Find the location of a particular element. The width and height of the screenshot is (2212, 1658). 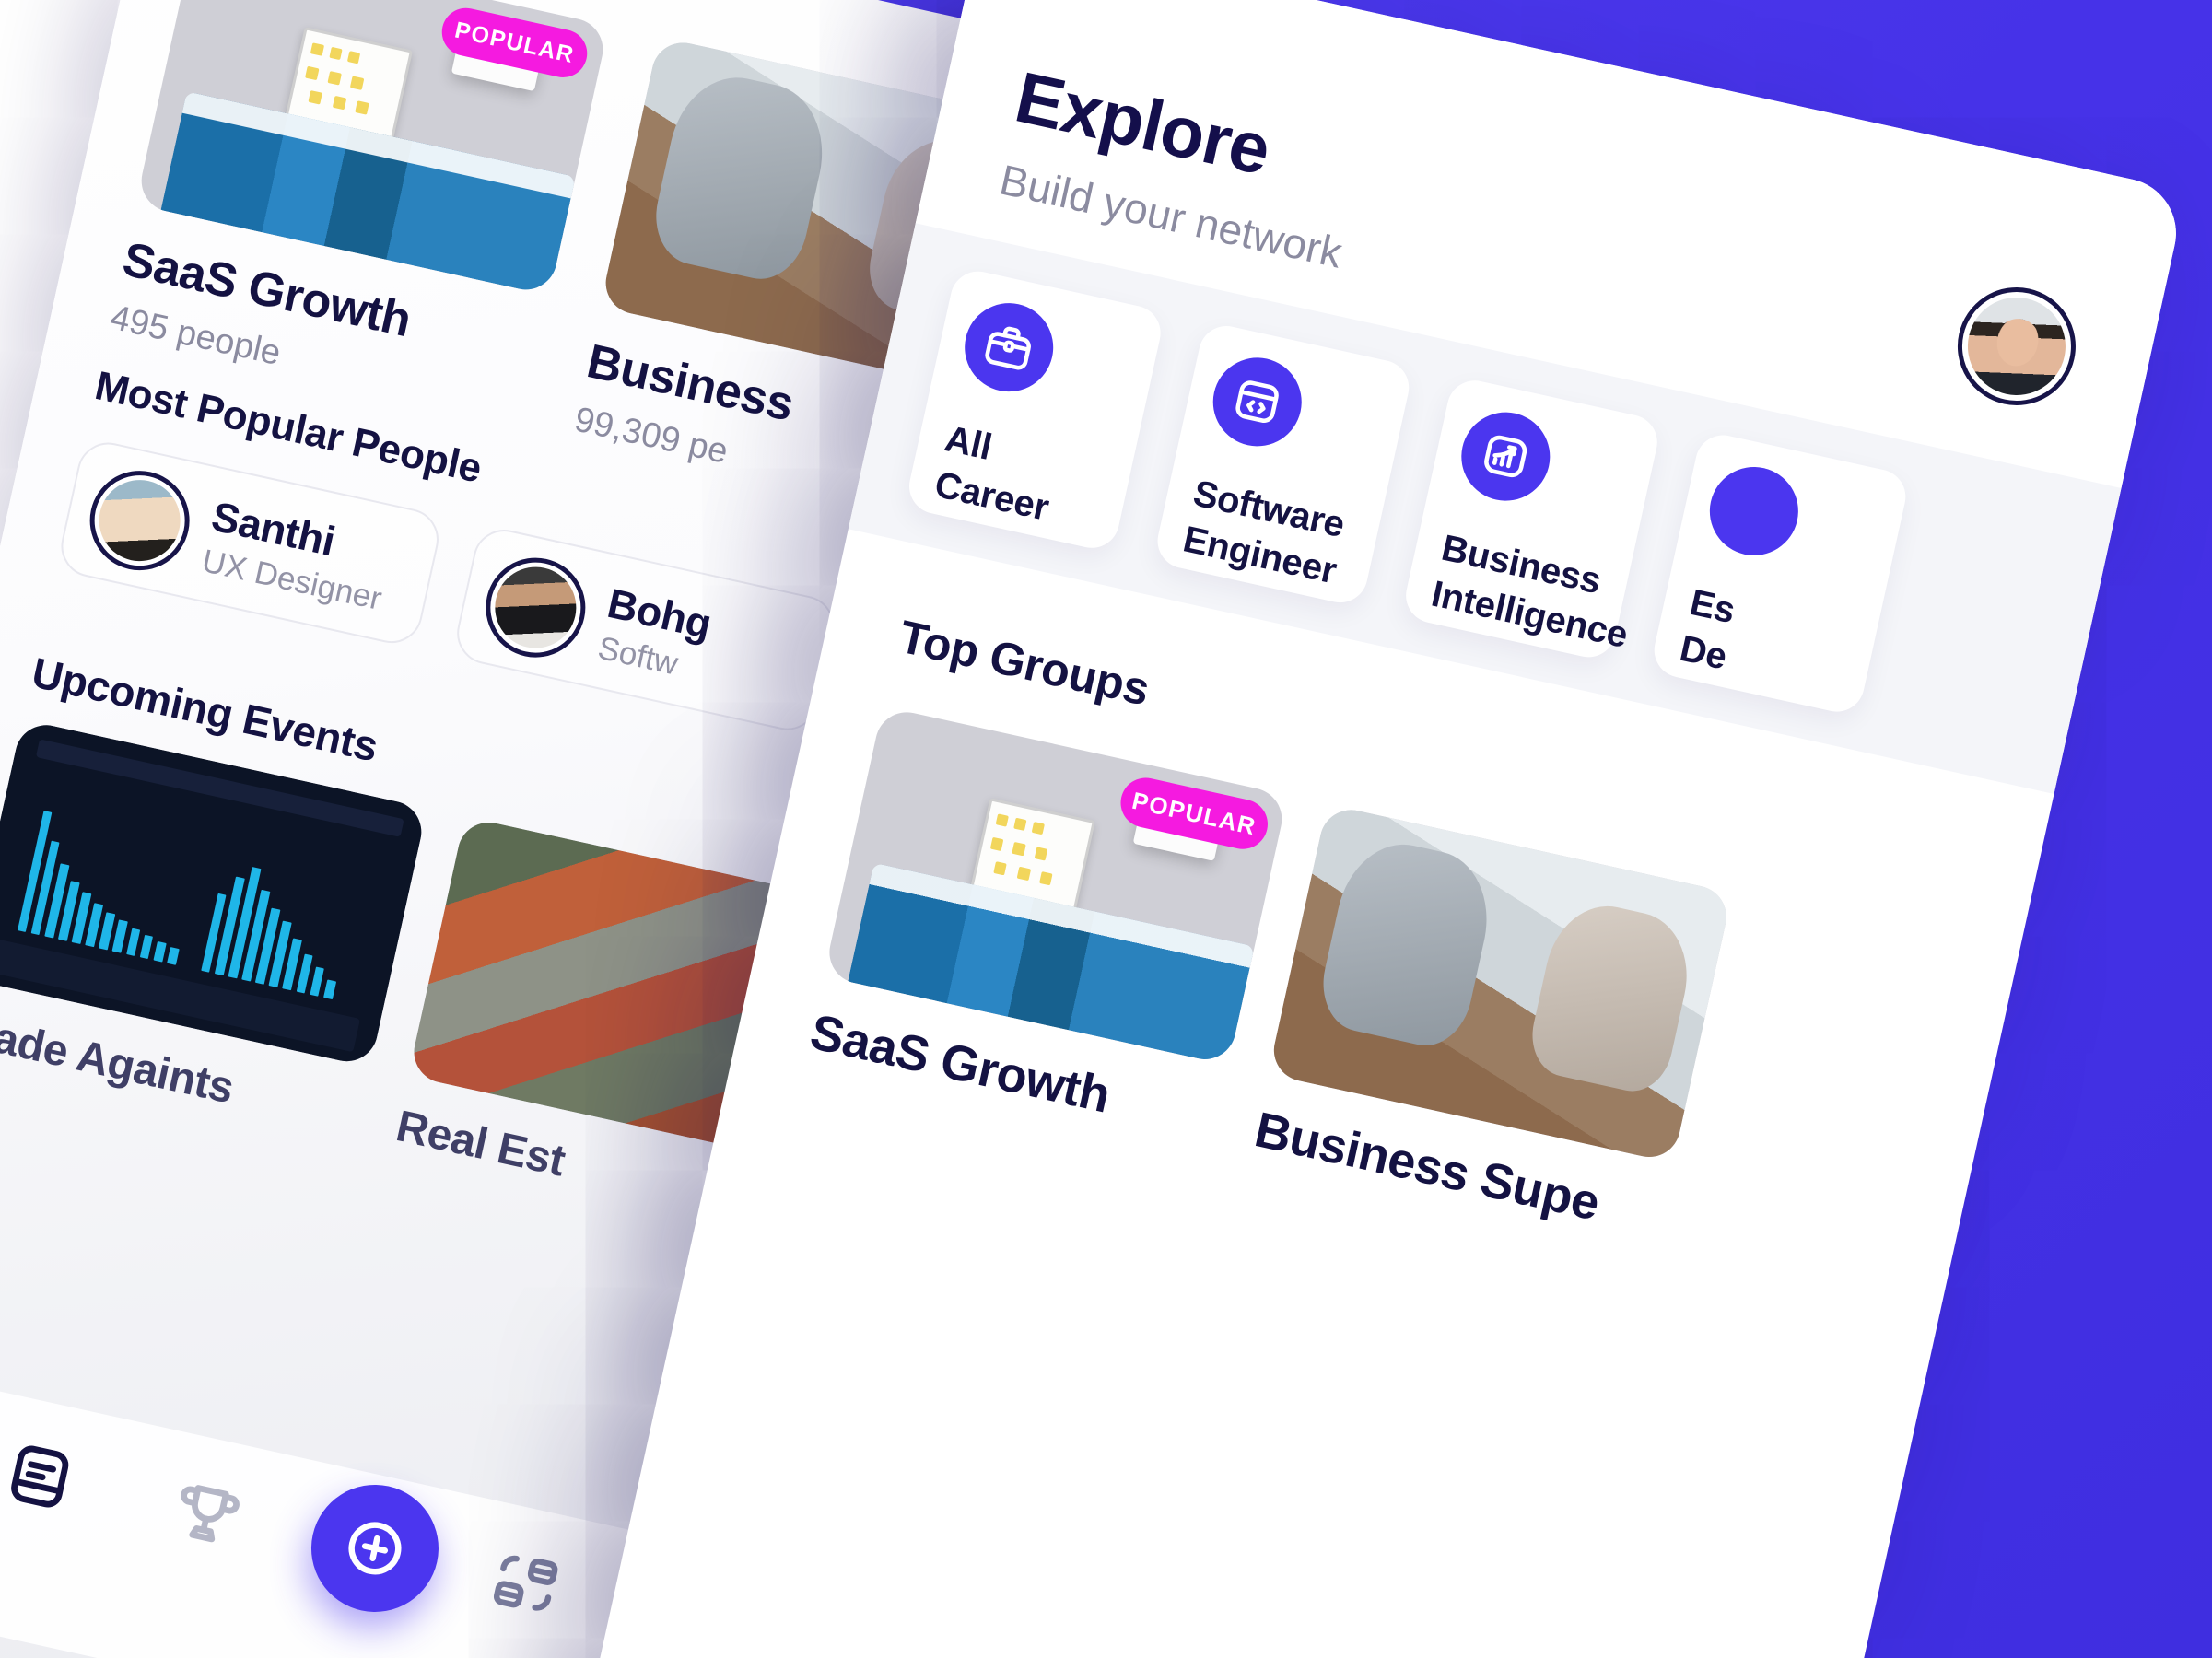

avatar-image-bohg is located at coordinates (535, 607).